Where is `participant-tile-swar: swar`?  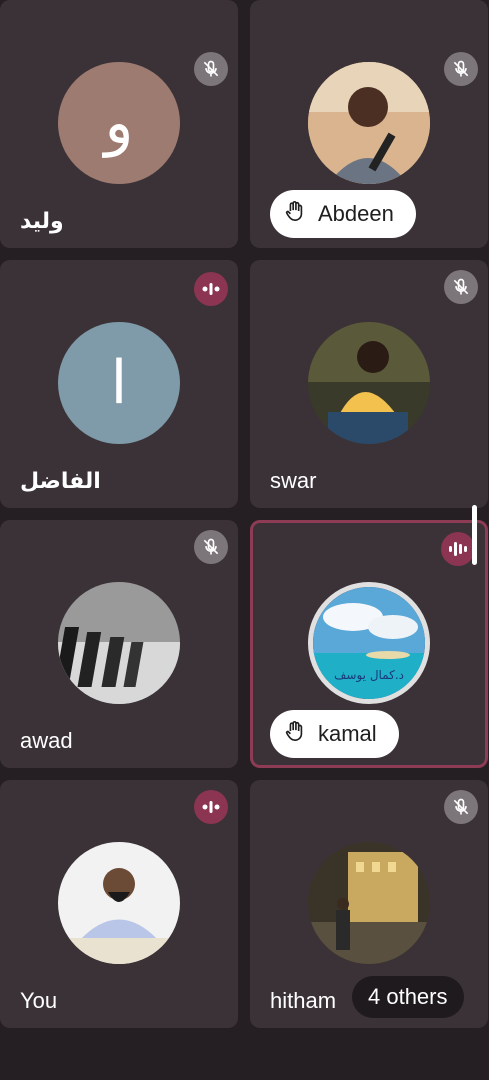 participant-tile-swar: swar is located at coordinates (369, 384).